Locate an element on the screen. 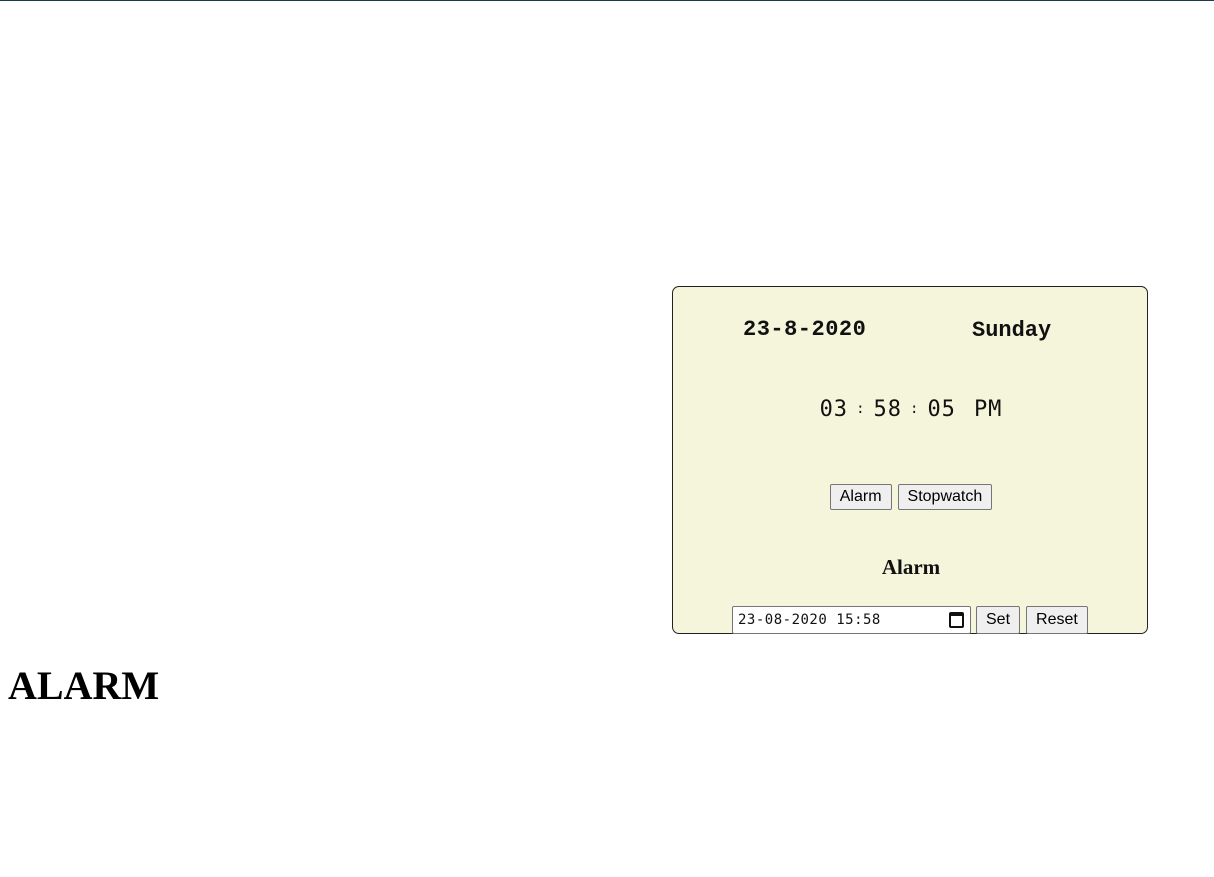 This screenshot has width=1214, height=877. mode-buttons: Alarm Stopwatch is located at coordinates (911, 497).